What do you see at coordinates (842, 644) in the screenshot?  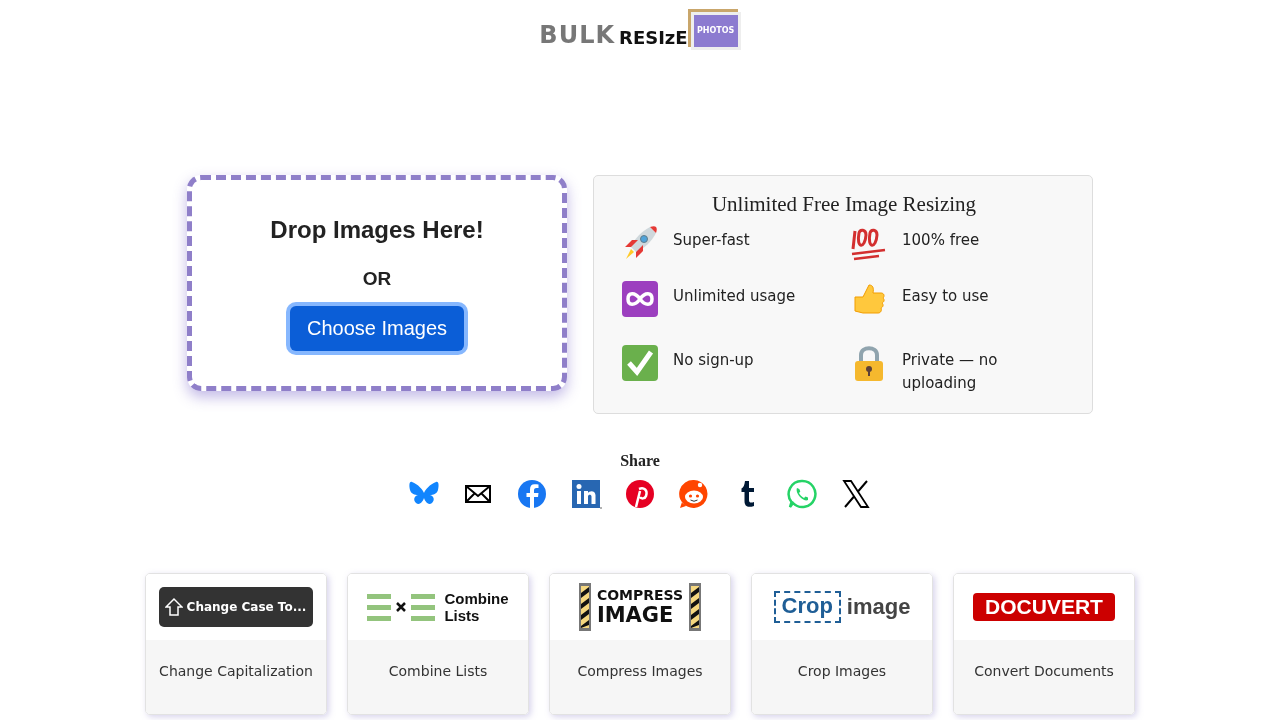 I see `tool-card: Crop image Crop Images` at bounding box center [842, 644].